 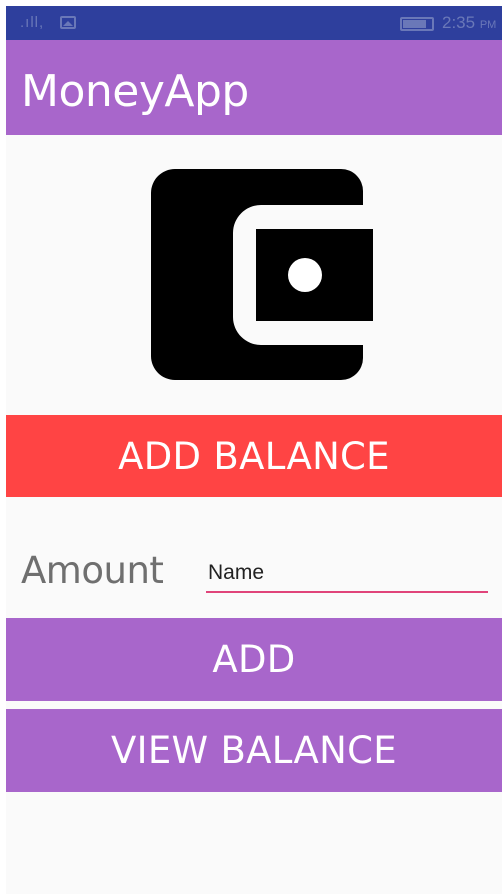 What do you see at coordinates (254, 87) in the screenshot?
I see `app-bar: MoneyApp` at bounding box center [254, 87].